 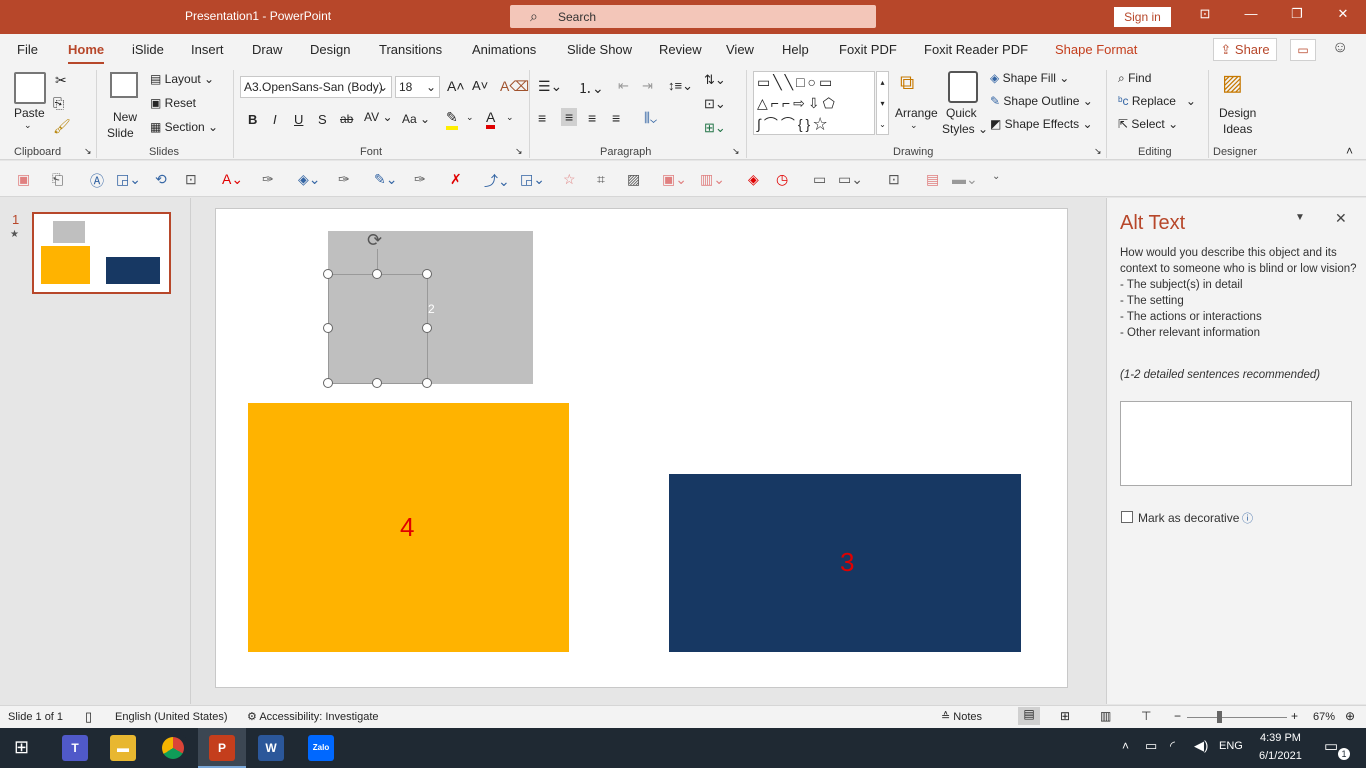 I want to click on section-button: ▦ Section ⌄, so click(x=184, y=127).